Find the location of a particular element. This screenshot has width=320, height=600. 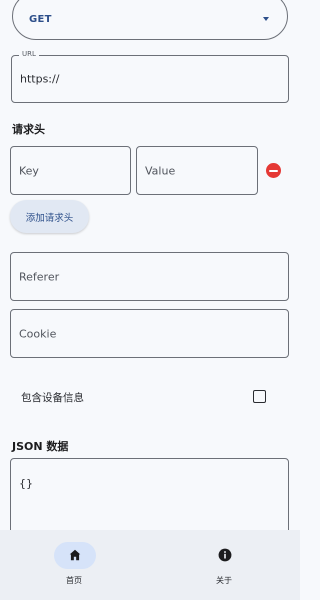

nav-about-label: 关于 is located at coordinates (224, 580).